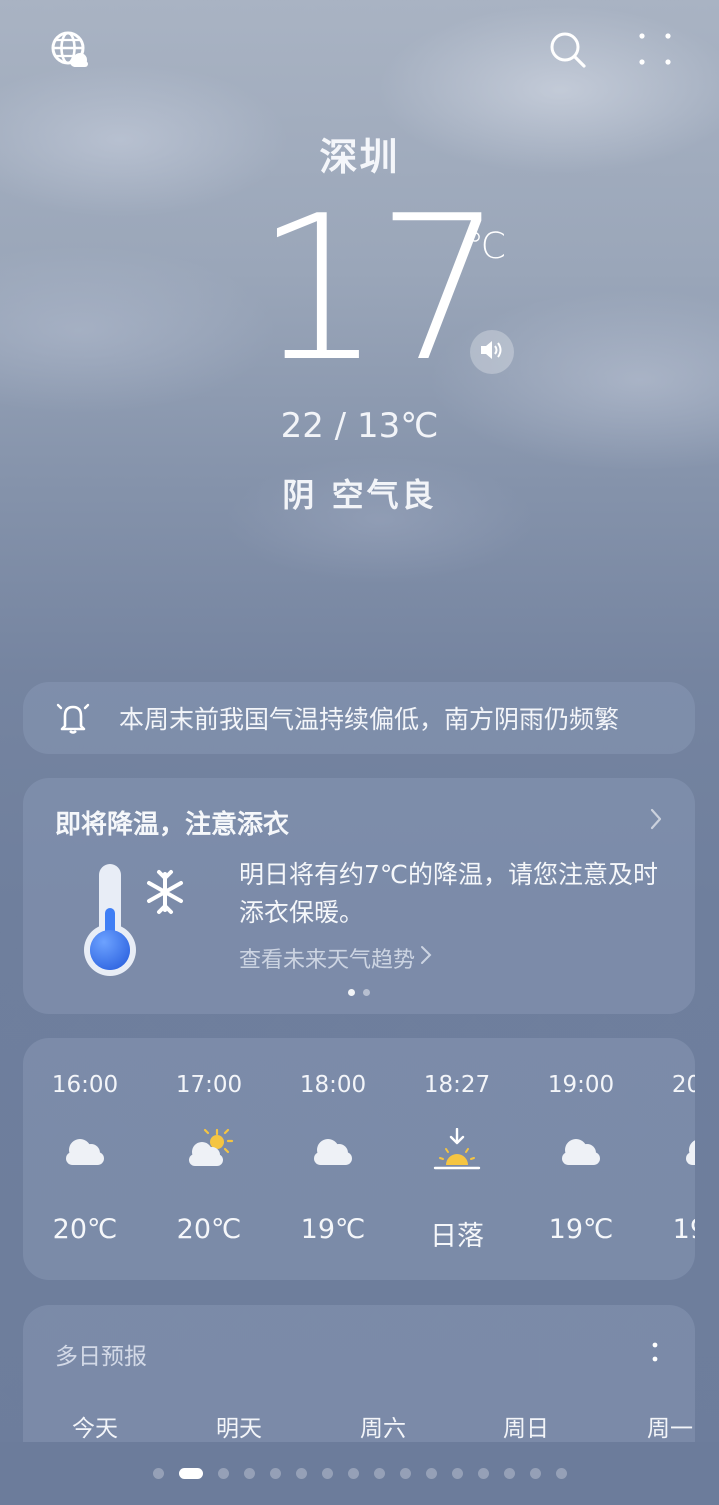 This screenshot has height=1505, width=719. What do you see at coordinates (359, 992) in the screenshot?
I see `alert-page-indicator` at bounding box center [359, 992].